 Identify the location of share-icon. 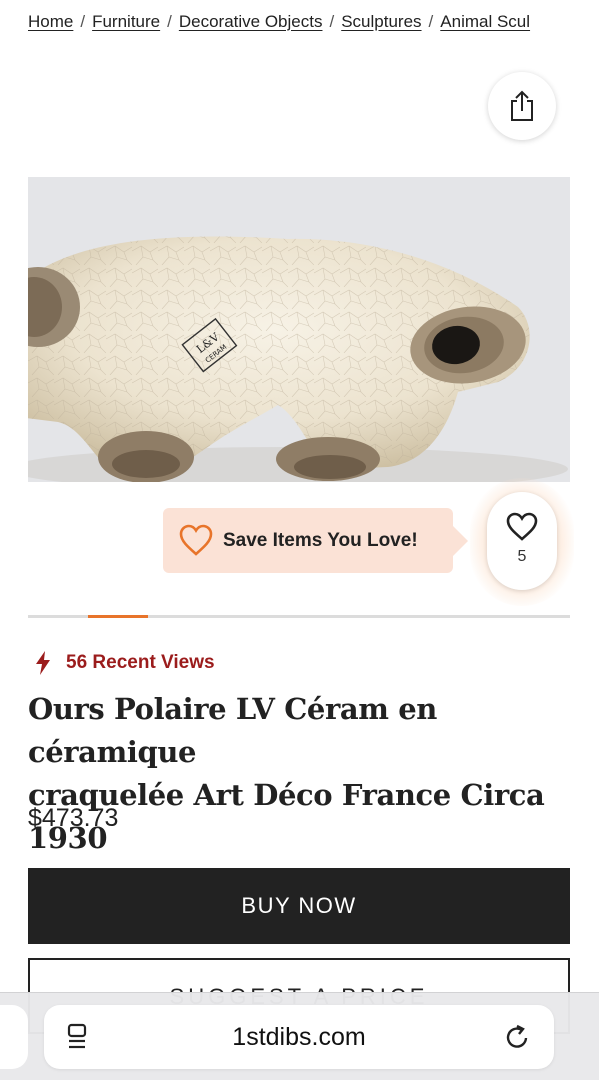
(522, 105).